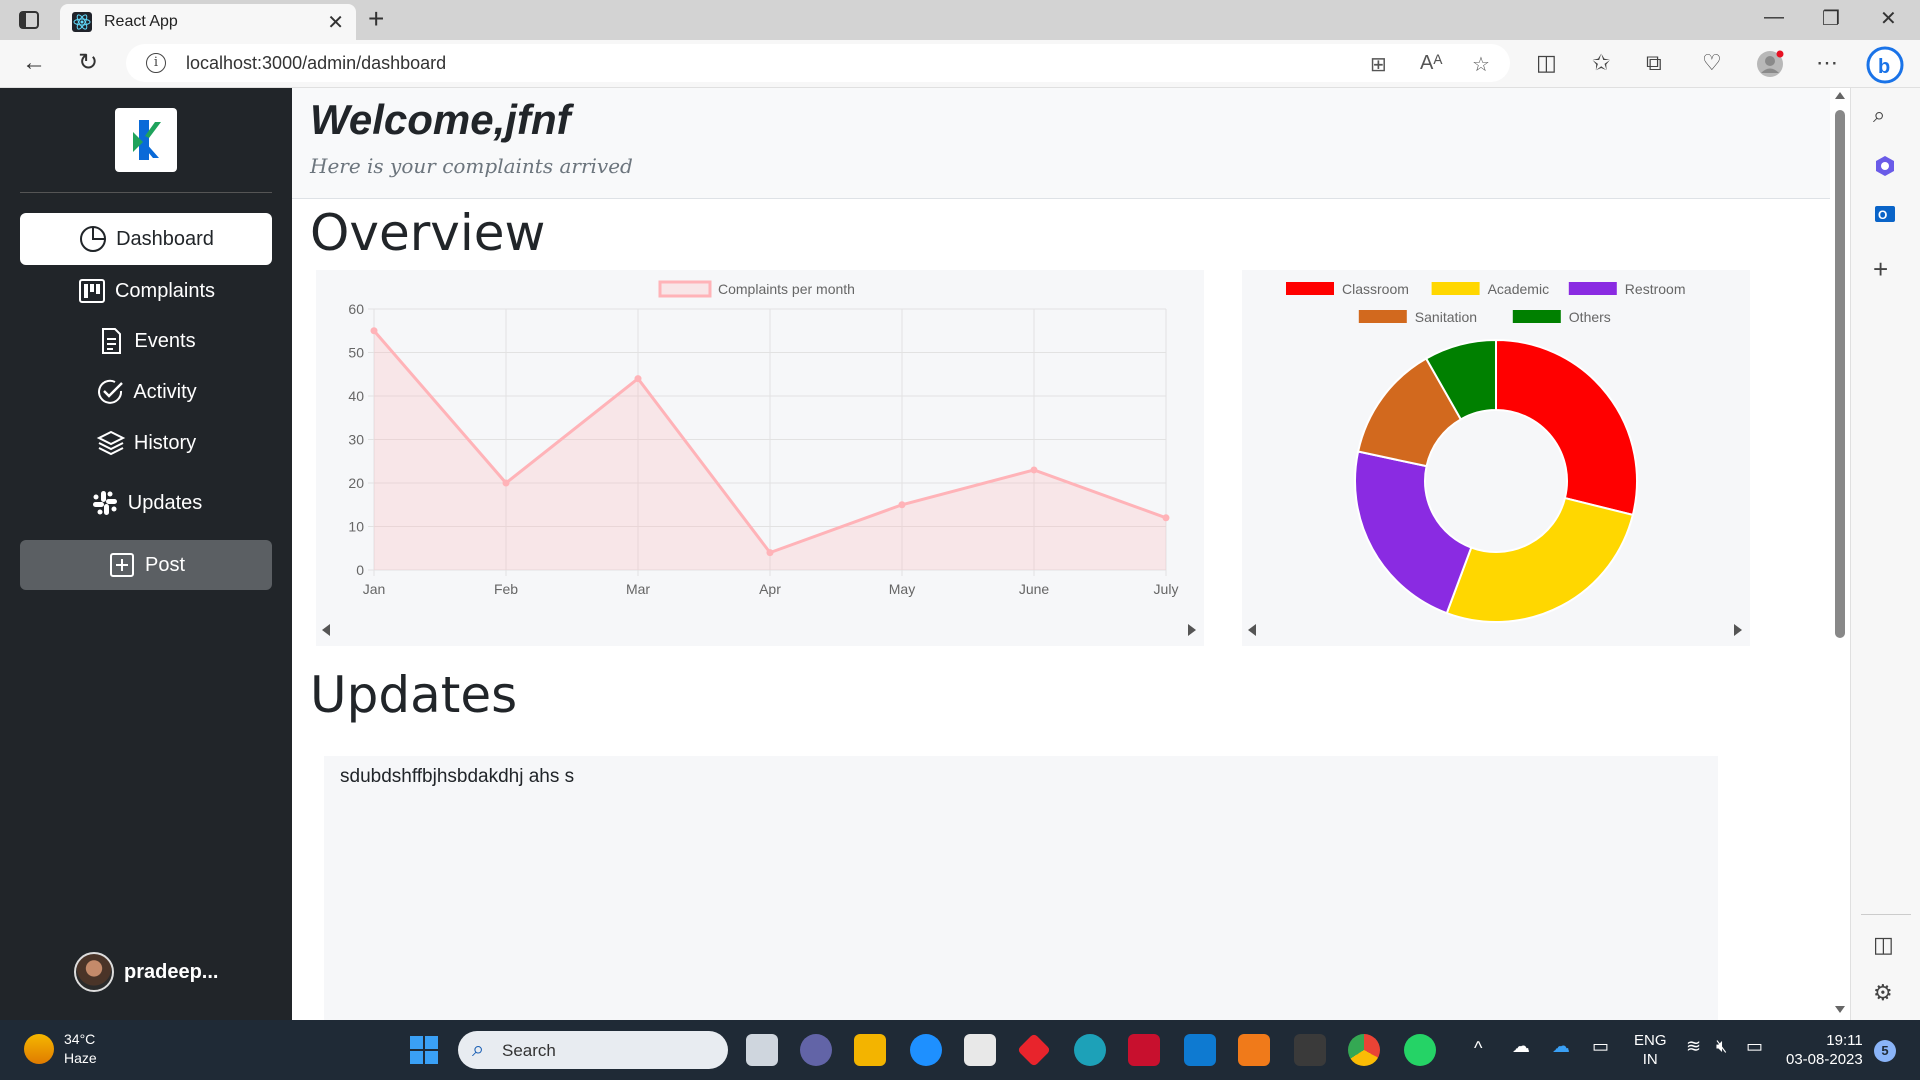 The width and height of the screenshot is (1920, 1080). Describe the element at coordinates (1880, 269) in the screenshot. I see `add-icon: +` at that location.